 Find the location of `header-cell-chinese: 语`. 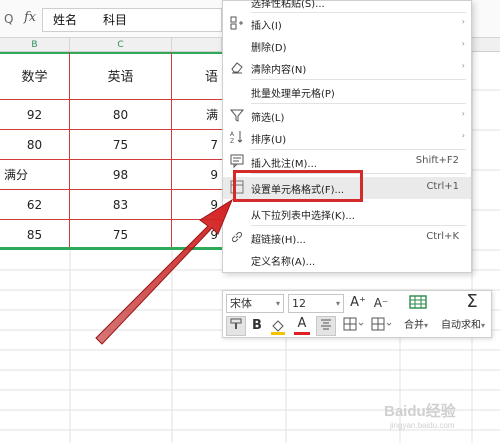

header-cell-chinese: 语 is located at coordinates (197, 76).